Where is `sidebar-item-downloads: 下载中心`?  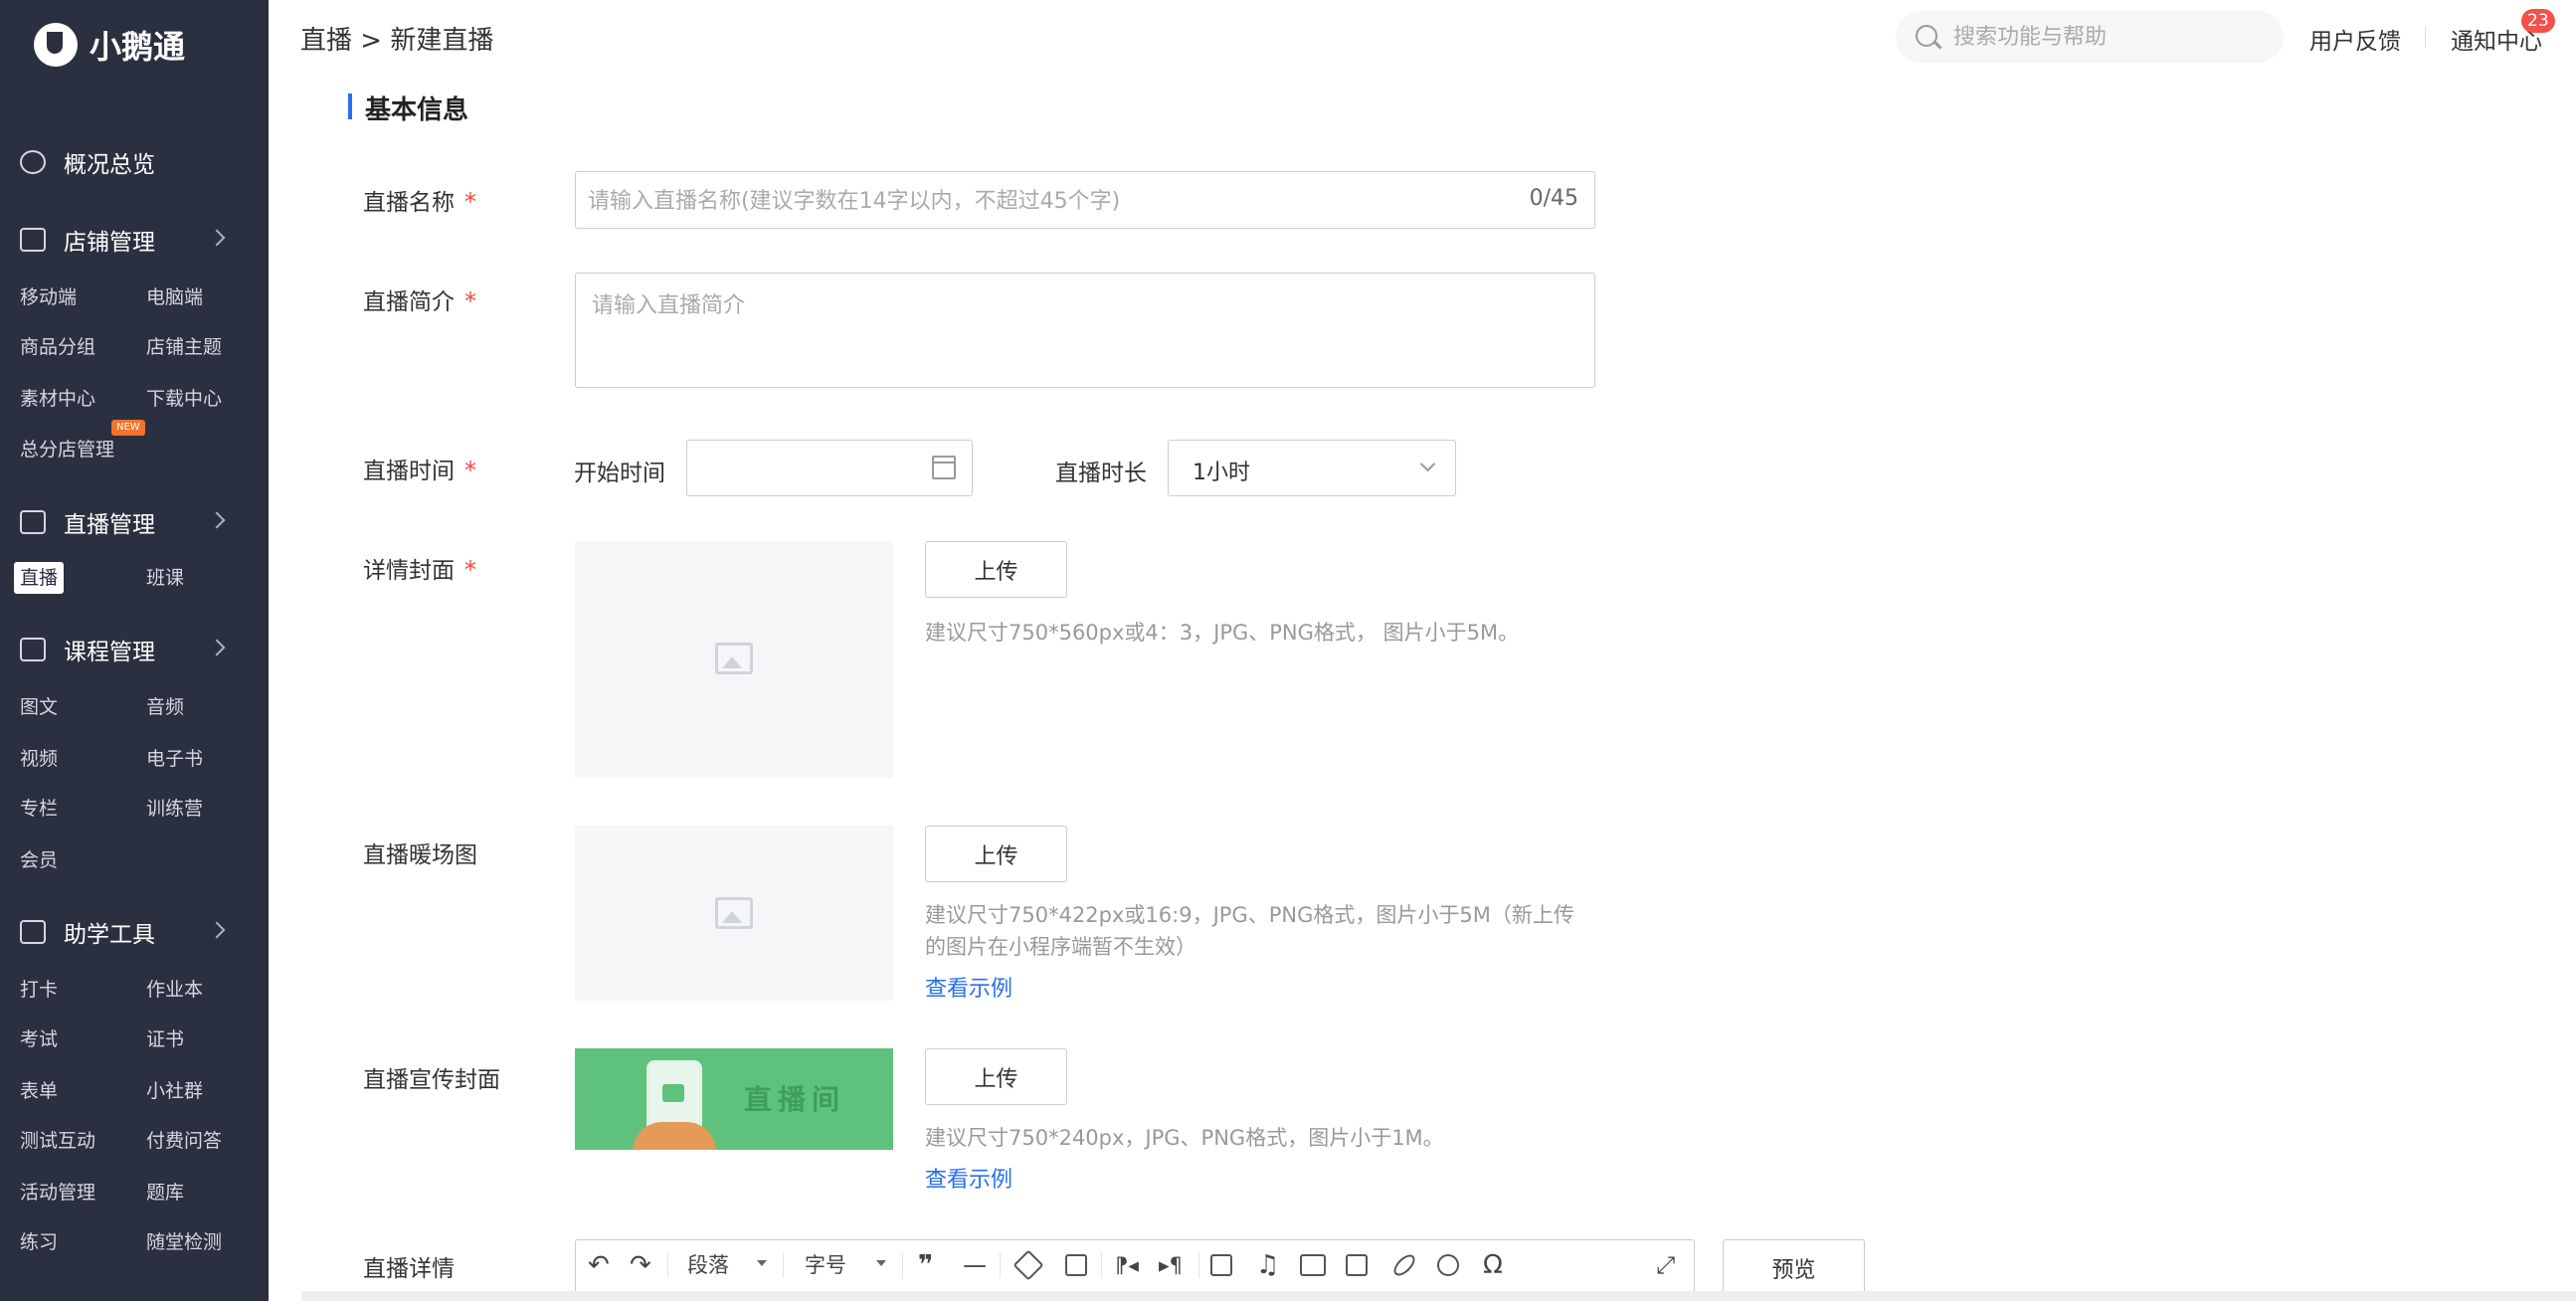
sidebar-item-downloads: 下载中心 is located at coordinates (184, 399).